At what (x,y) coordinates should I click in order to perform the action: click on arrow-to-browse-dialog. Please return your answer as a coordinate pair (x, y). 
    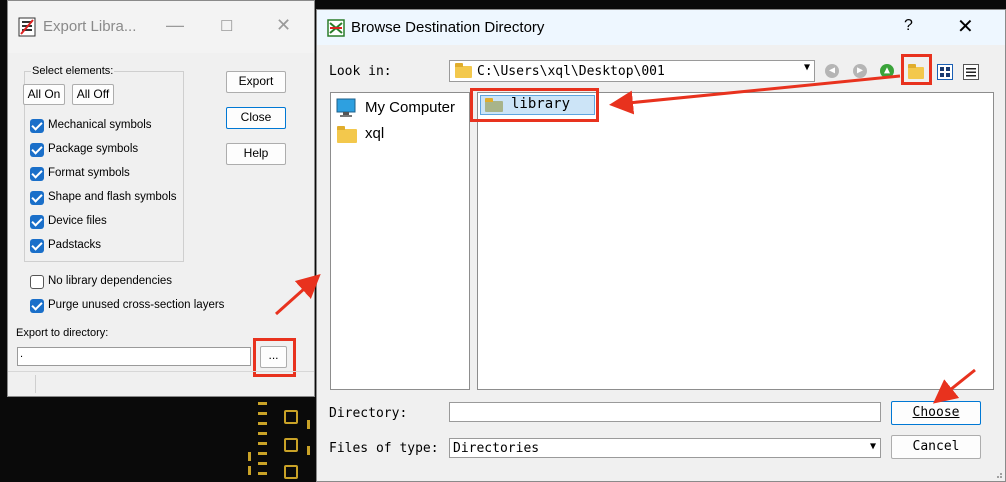
    Looking at the image, I should click on (297, 294).